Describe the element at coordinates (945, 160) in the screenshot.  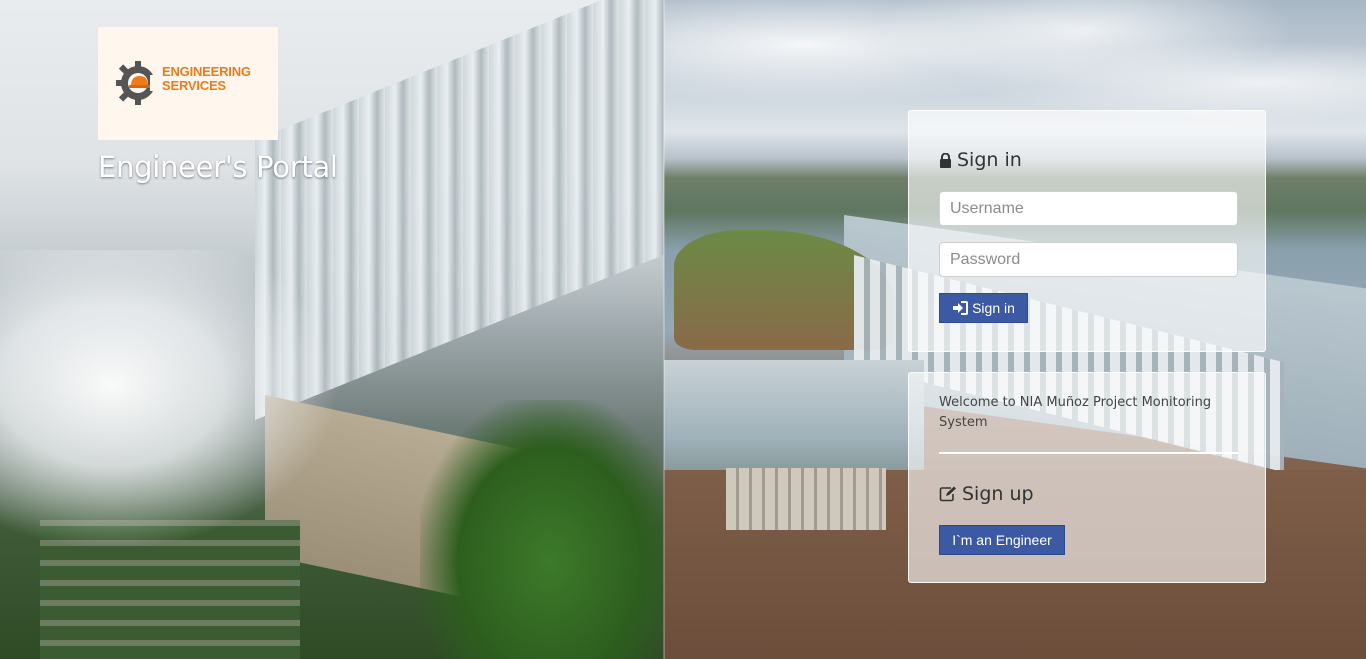
I see `lock-icon` at that location.